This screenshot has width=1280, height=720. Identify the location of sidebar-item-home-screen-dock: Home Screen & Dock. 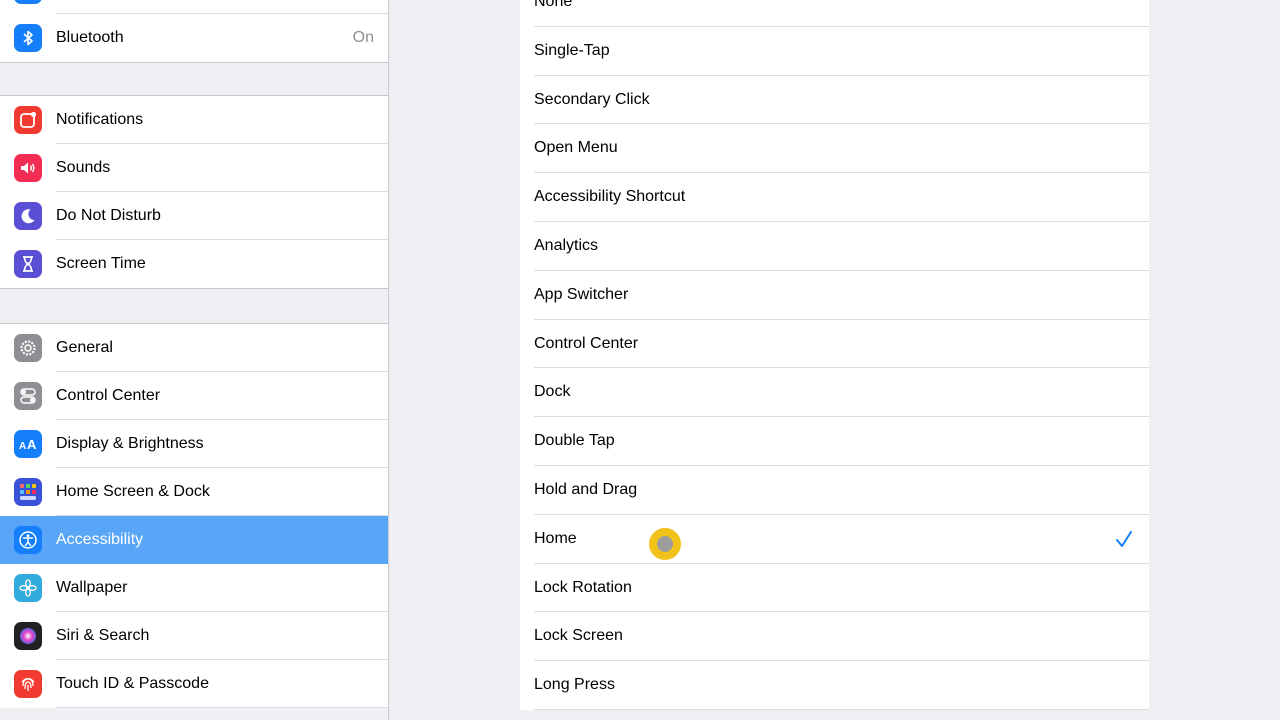
(194, 492).